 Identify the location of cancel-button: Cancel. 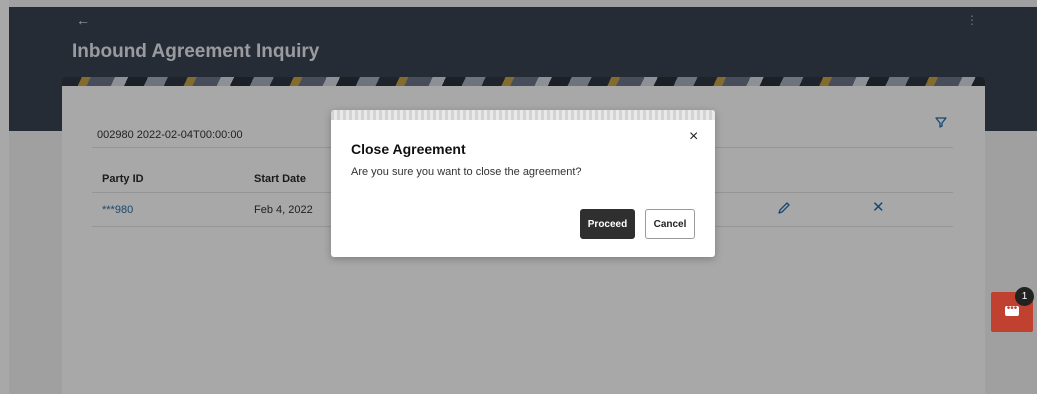
(670, 224).